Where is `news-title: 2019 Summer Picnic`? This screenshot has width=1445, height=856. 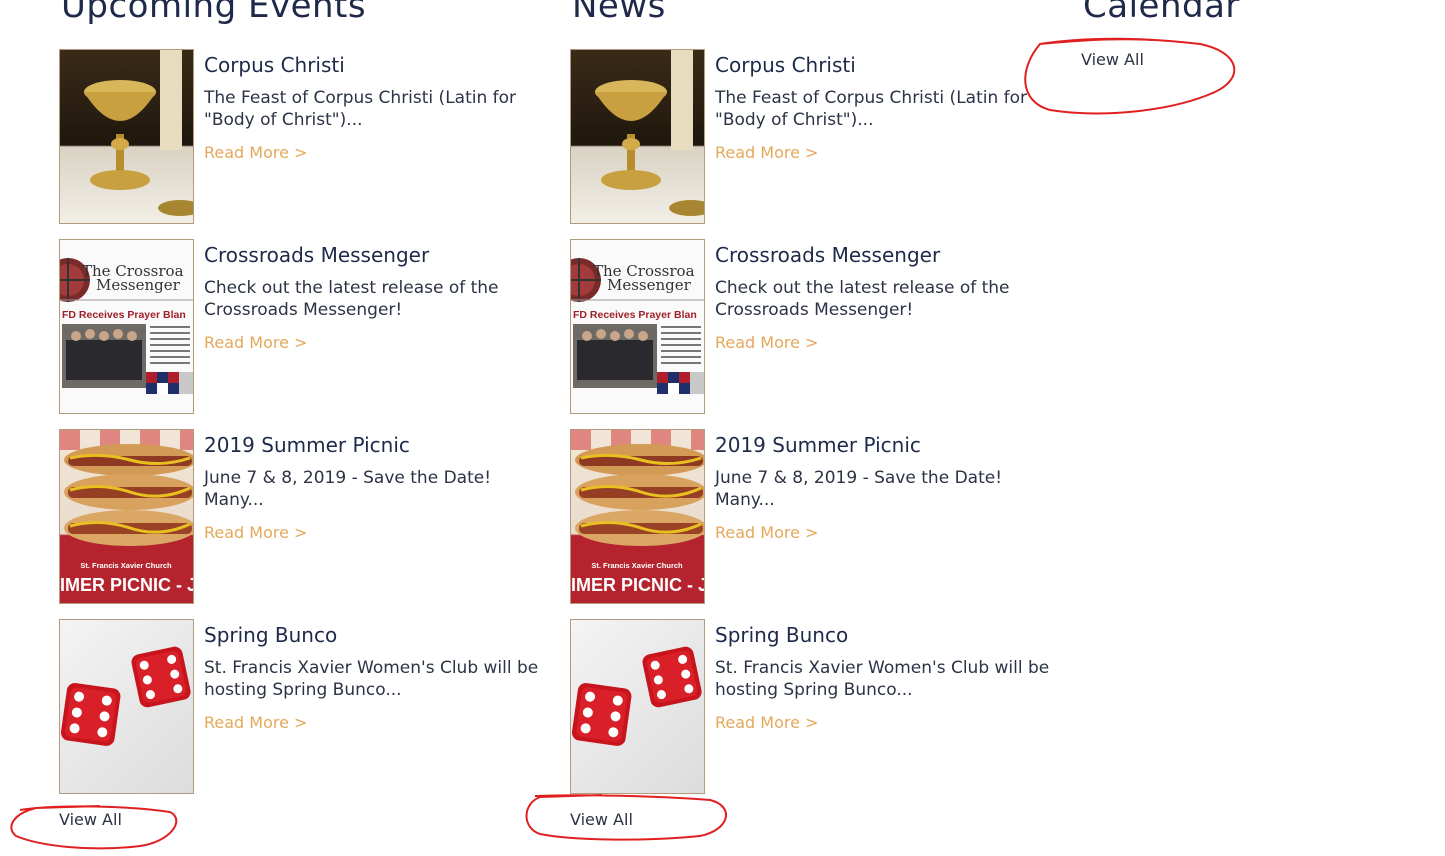 news-title: 2019 Summer Picnic is located at coordinates (818, 445).